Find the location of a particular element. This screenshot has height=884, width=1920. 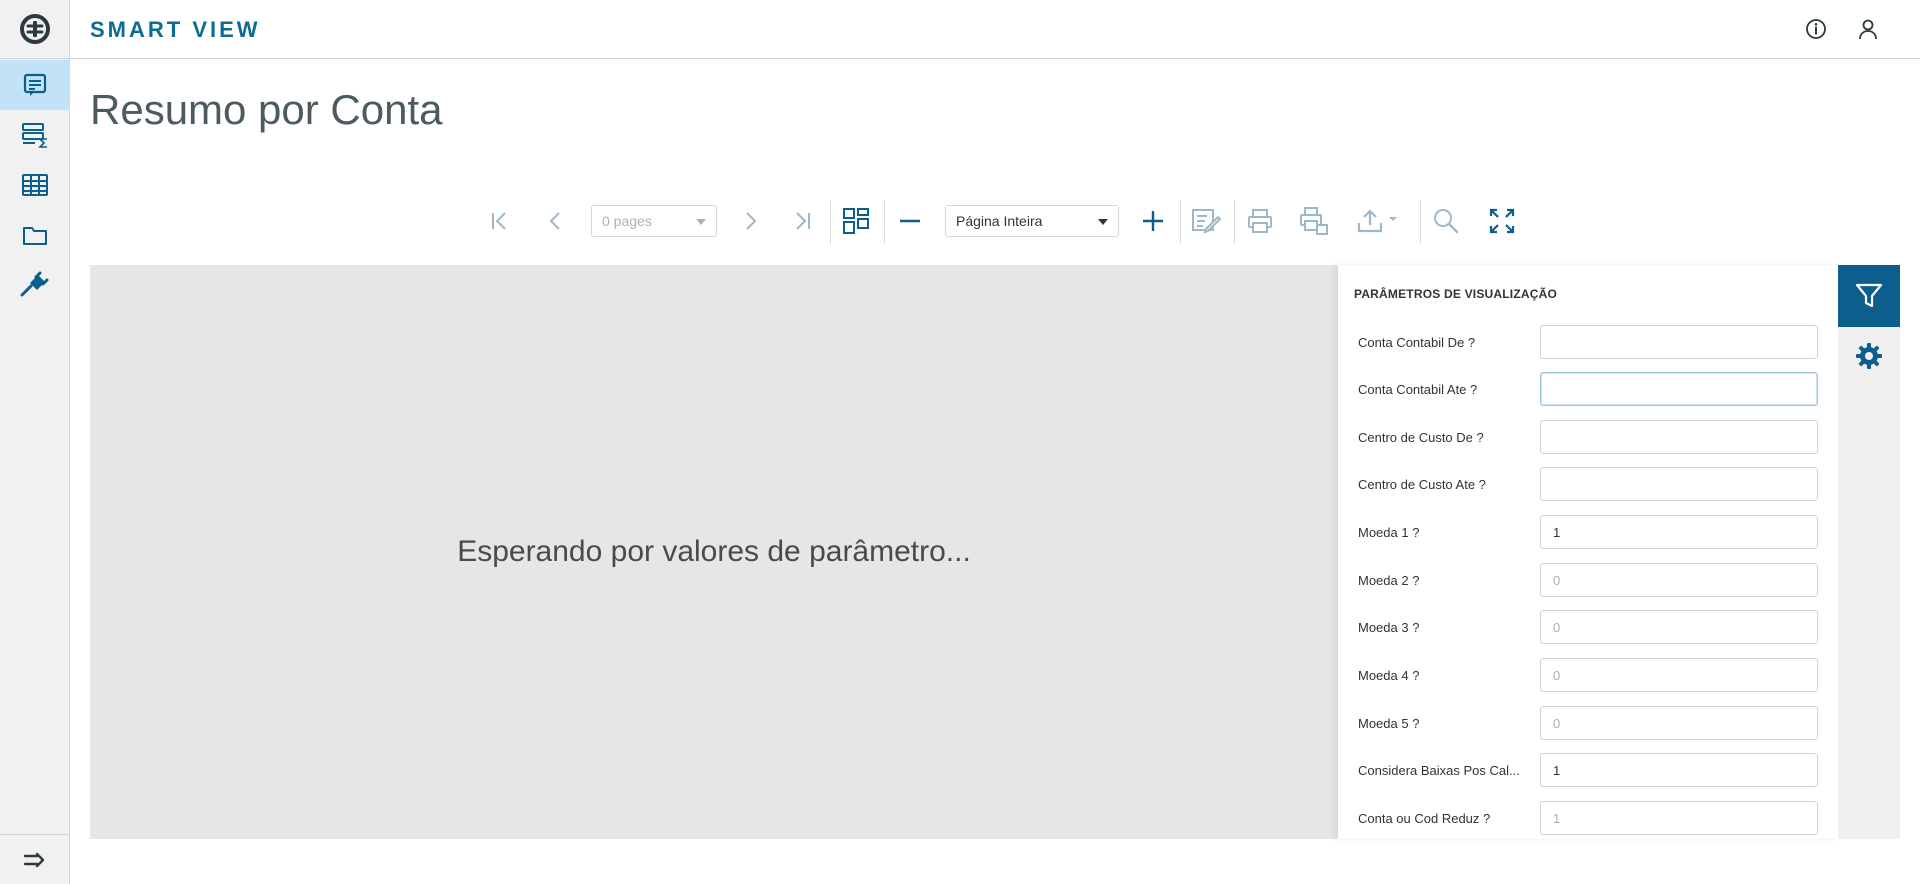

param-input-centro-custo-ate is located at coordinates (1679, 484).